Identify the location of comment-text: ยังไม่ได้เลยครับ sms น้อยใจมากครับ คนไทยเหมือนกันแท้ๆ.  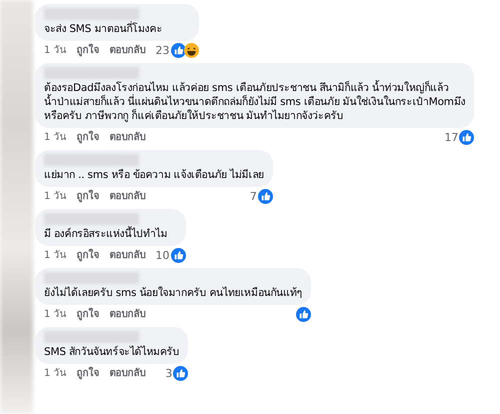
(173, 293).